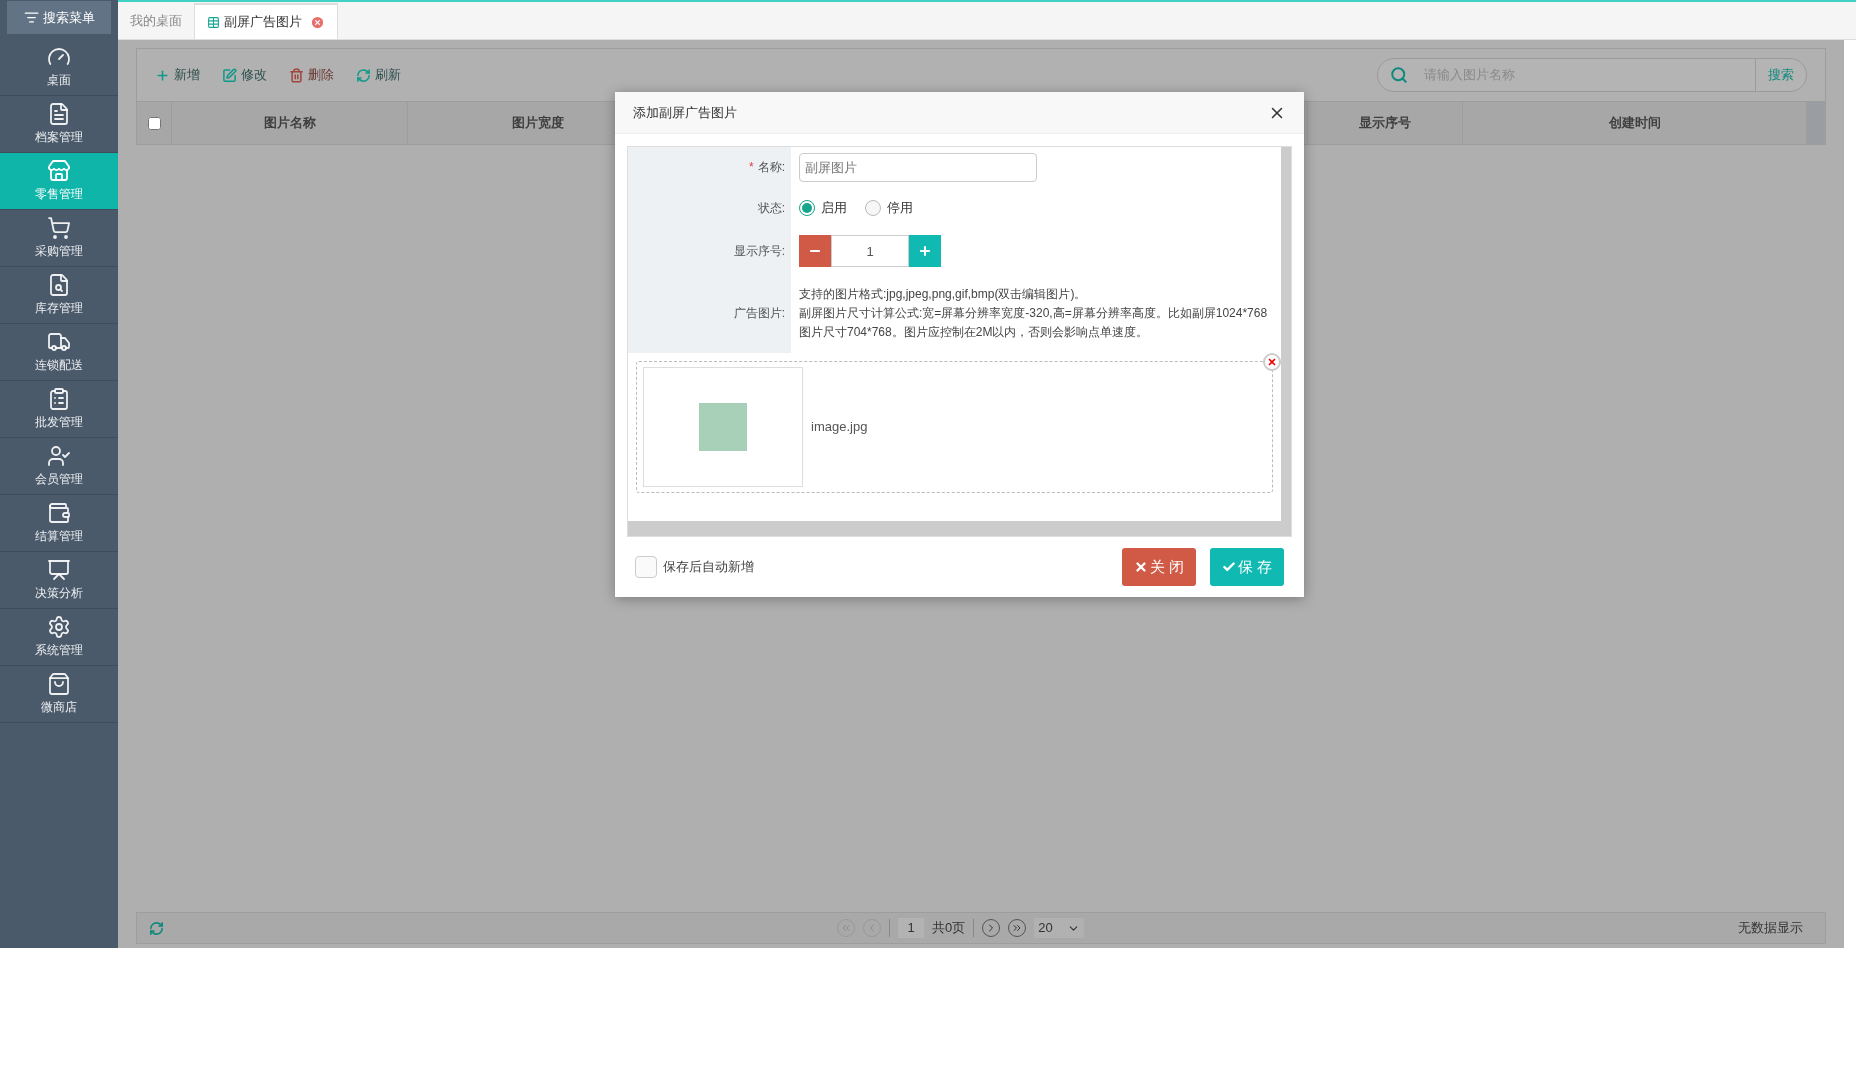  Describe the element at coordinates (918, 167) in the screenshot. I see `name-field: 副屏图片` at that location.